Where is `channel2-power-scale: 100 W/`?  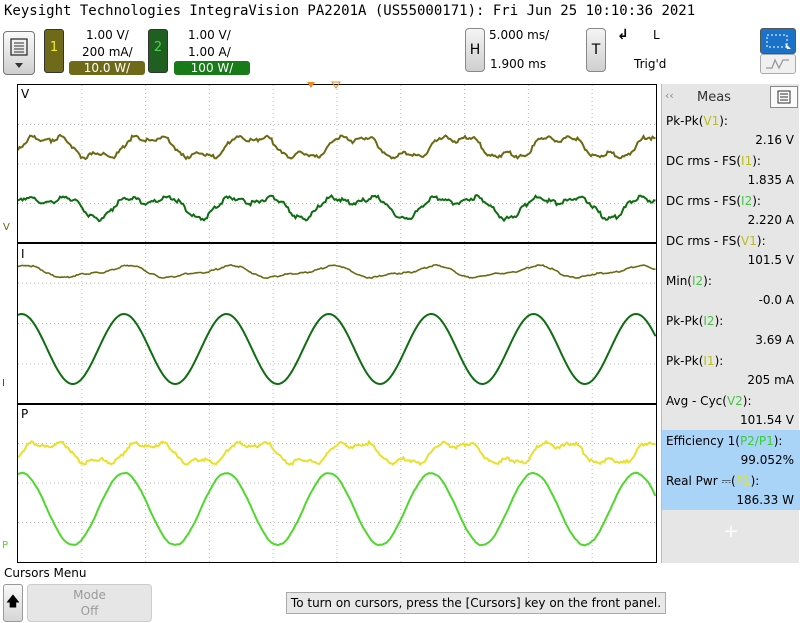
channel2-power-scale: 100 W/ is located at coordinates (212, 68).